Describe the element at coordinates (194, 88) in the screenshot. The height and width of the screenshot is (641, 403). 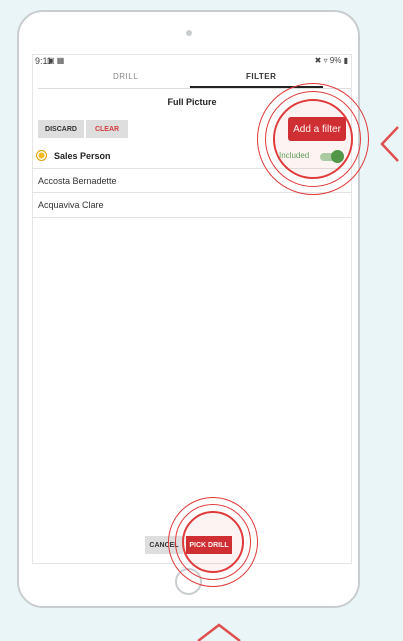
I see `header-divider` at that location.